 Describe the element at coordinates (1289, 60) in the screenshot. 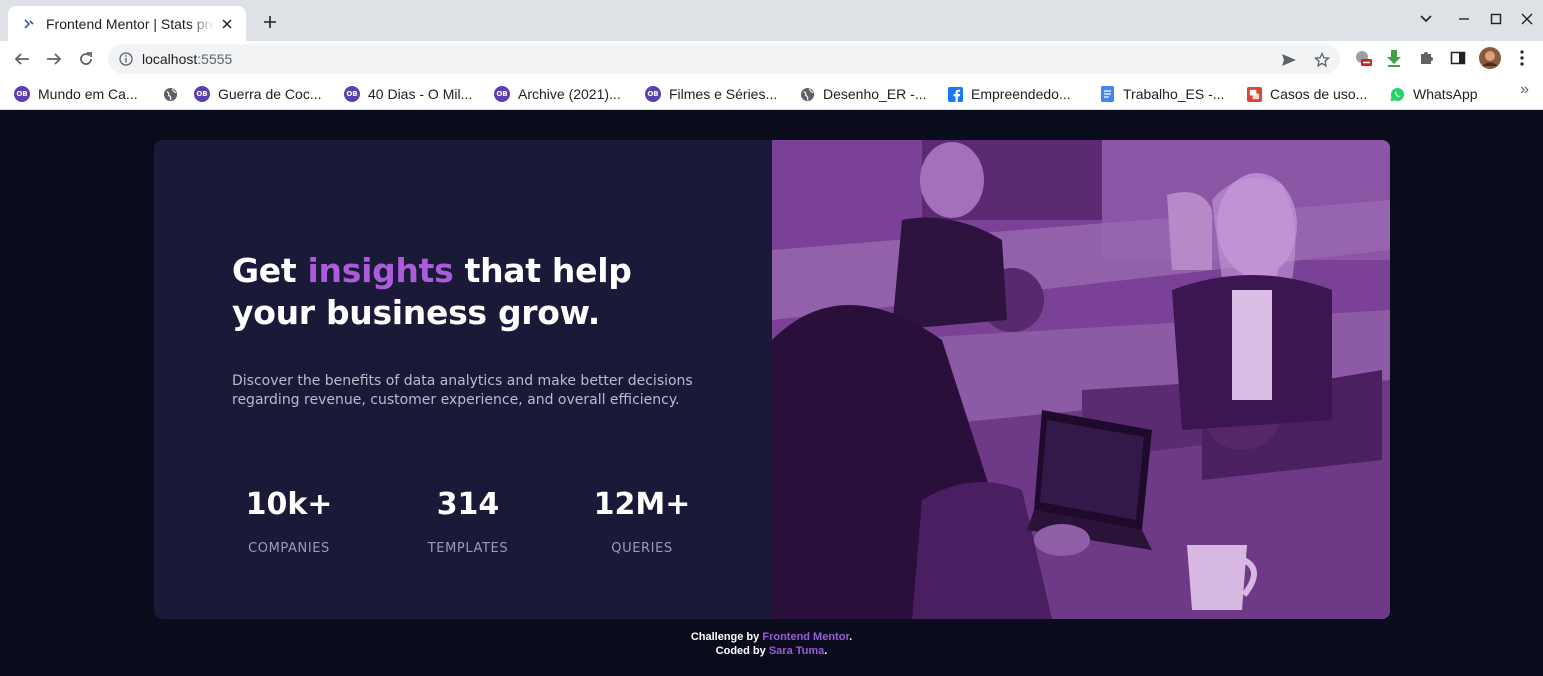

I see `send-tab-icon` at that location.